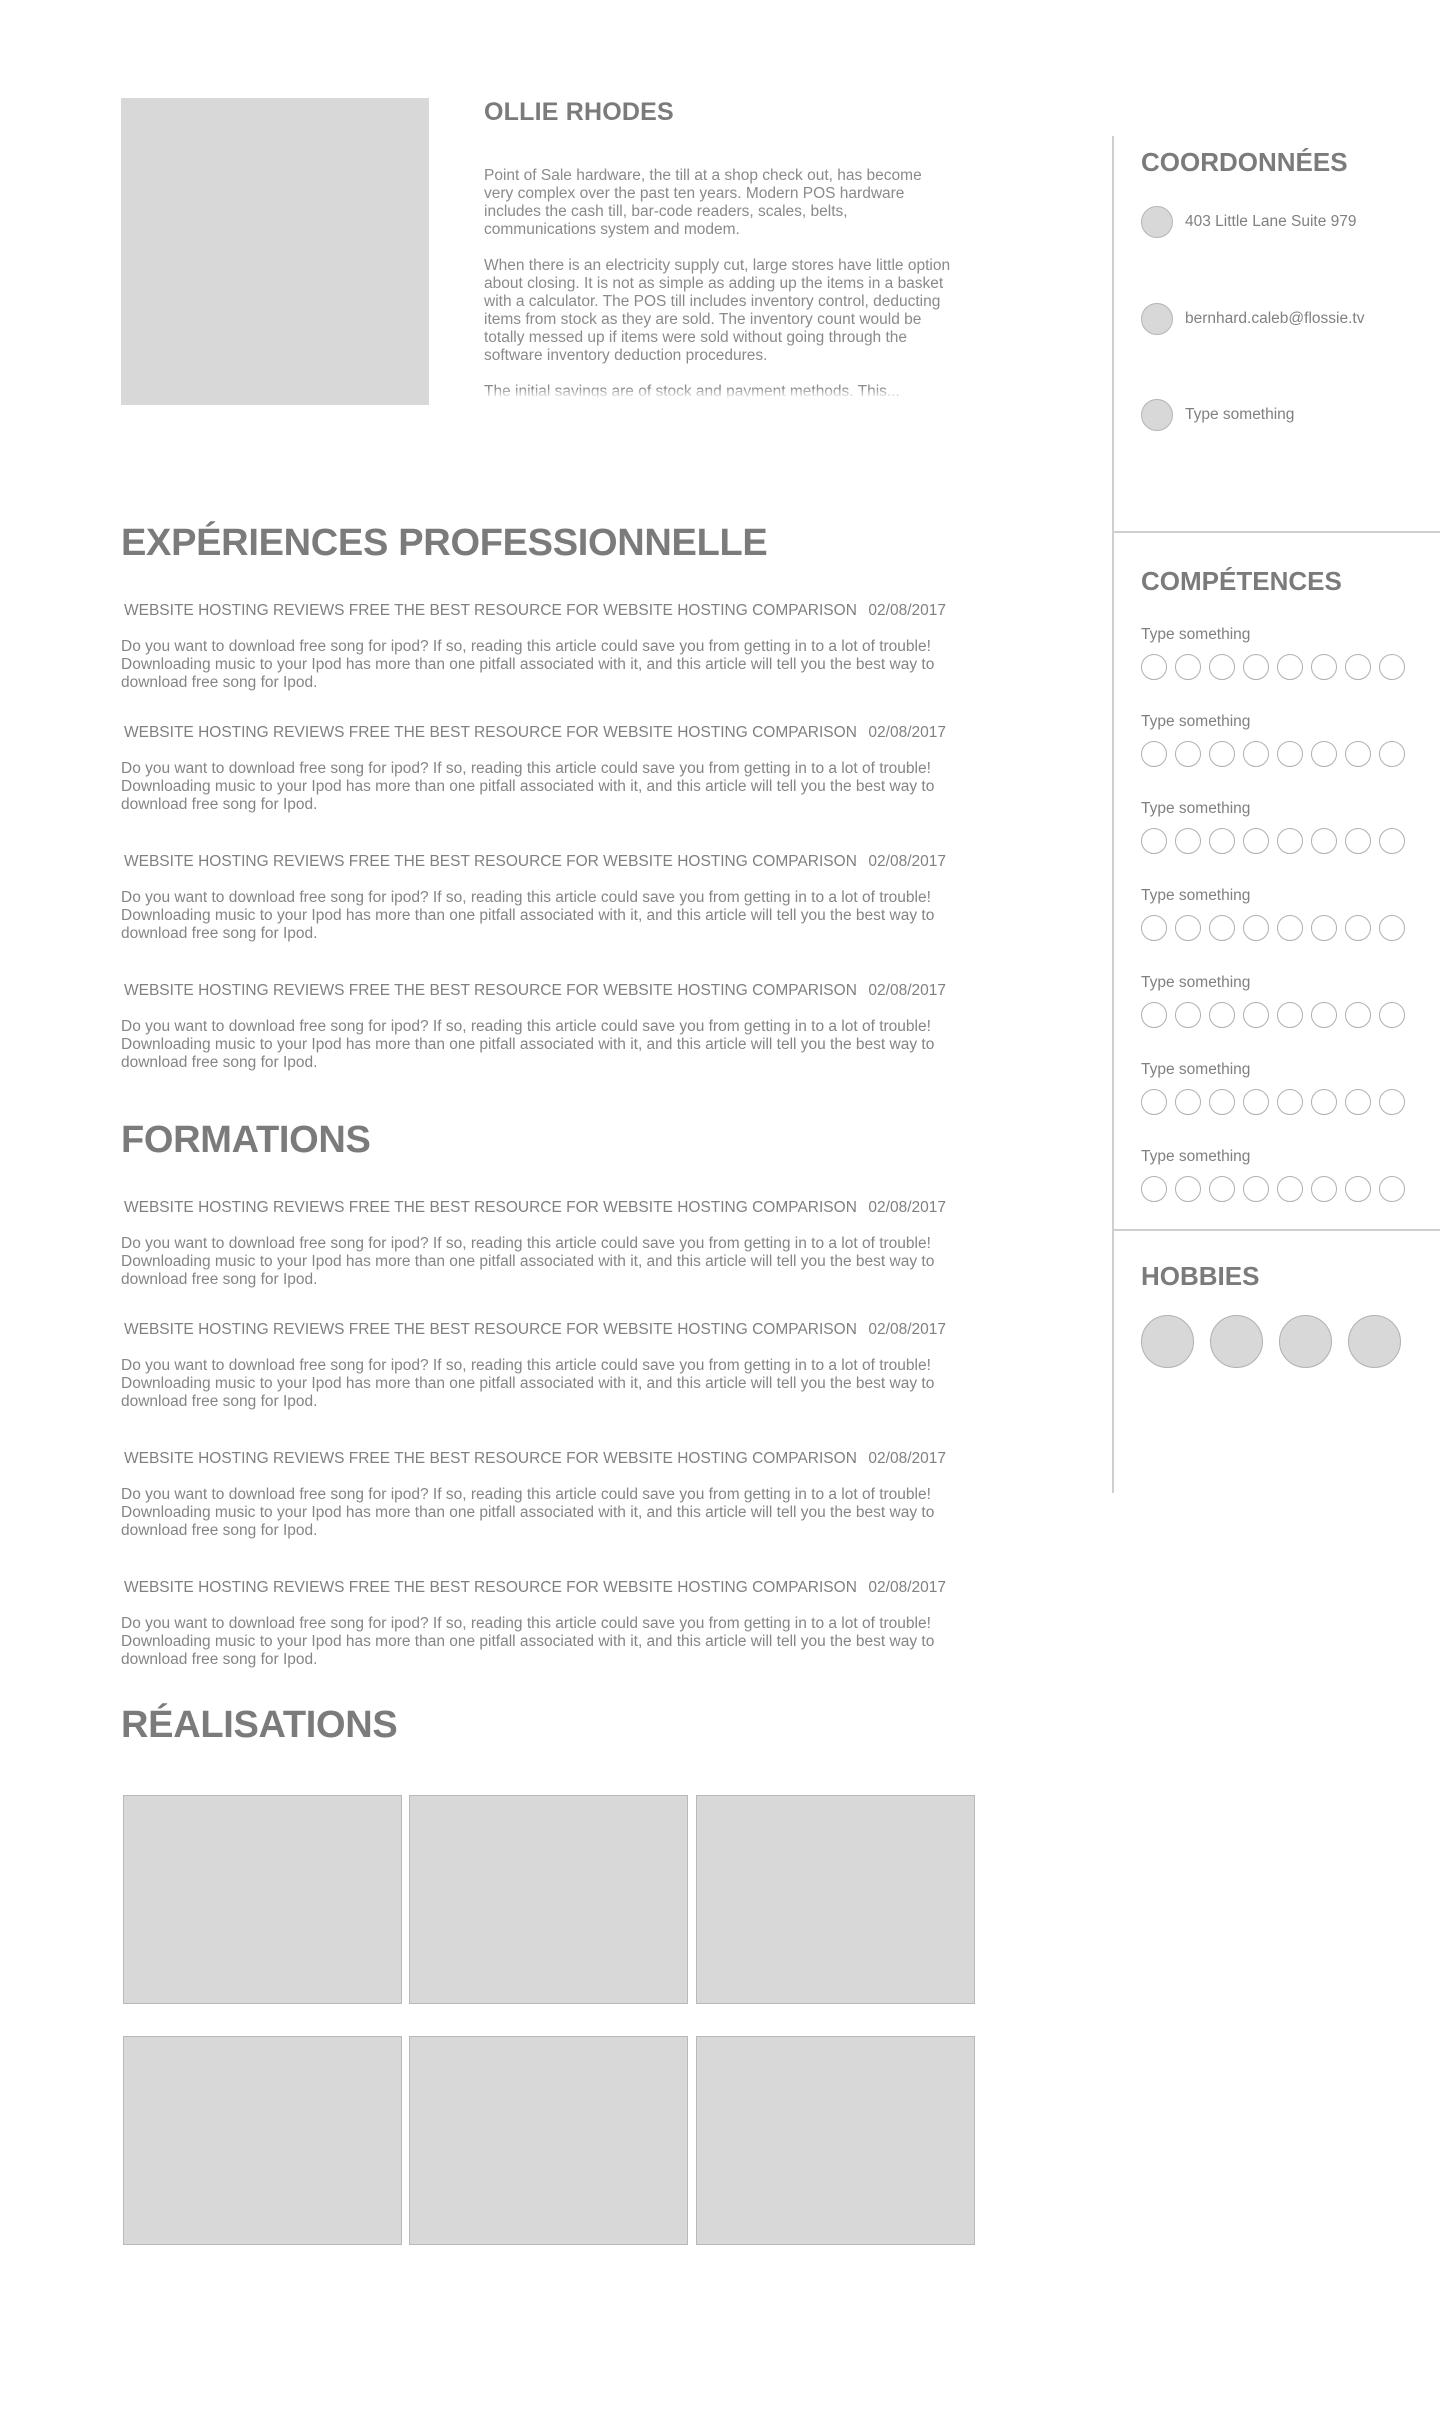 This screenshot has width=1440, height=2424. What do you see at coordinates (1157, 415) in the screenshot?
I see `contact-icon` at bounding box center [1157, 415].